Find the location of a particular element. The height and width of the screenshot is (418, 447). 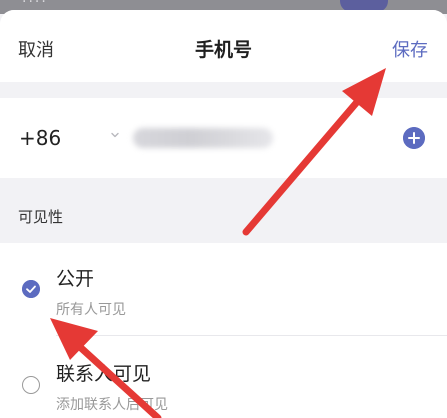

visibility-section-label: 可见性 is located at coordinates (41, 217).